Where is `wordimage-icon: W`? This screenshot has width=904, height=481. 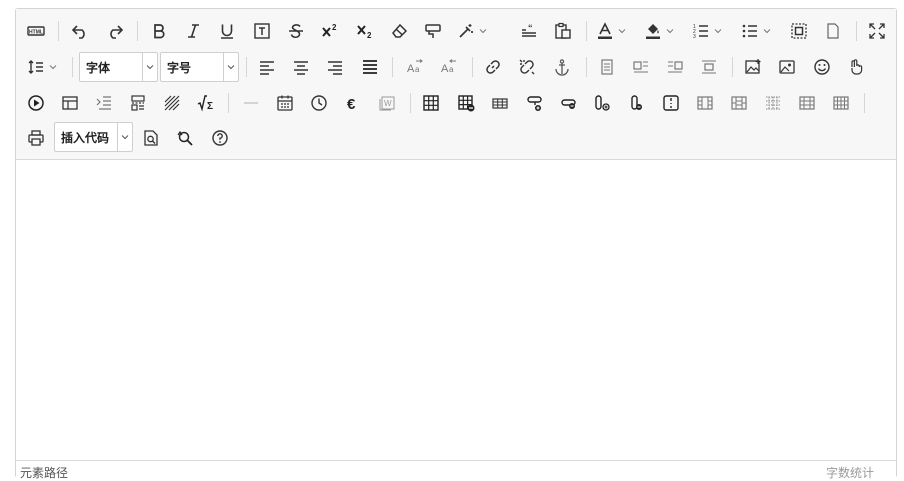 wordimage-icon: W is located at coordinates (387, 103).